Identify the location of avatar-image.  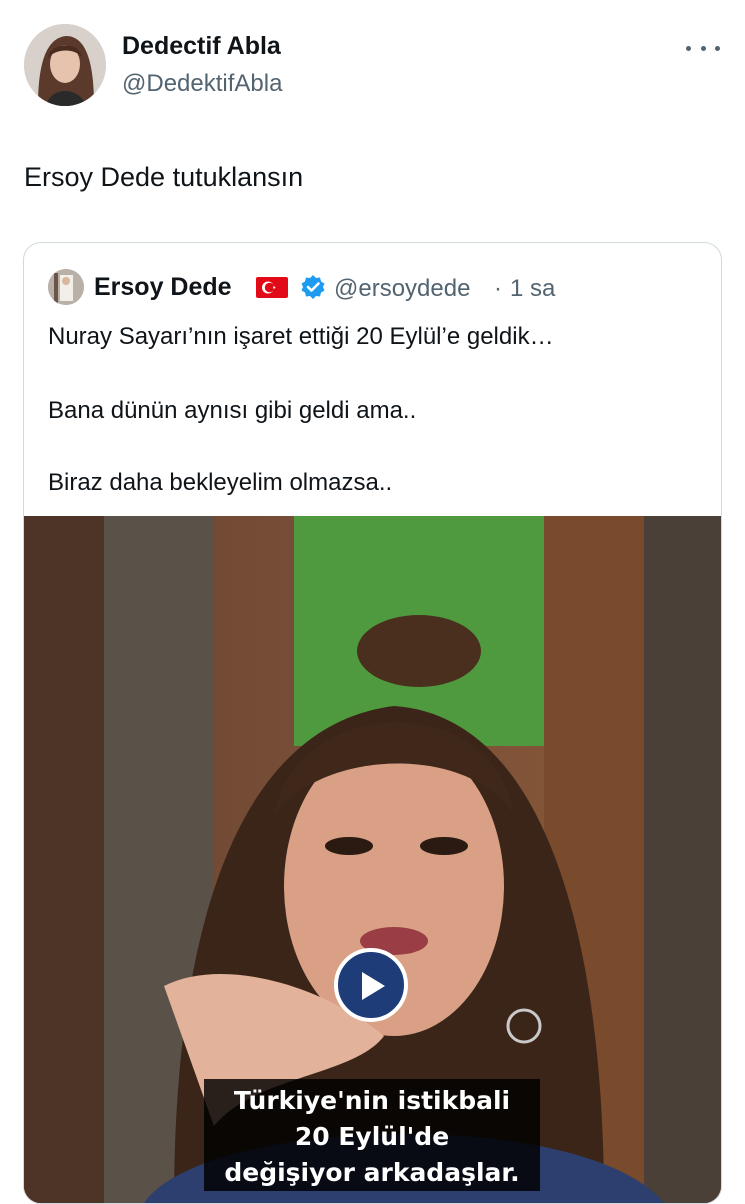
(65, 65).